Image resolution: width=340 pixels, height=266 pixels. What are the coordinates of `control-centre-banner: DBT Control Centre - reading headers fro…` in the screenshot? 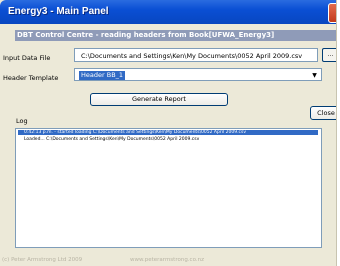 It's located at (175, 35).